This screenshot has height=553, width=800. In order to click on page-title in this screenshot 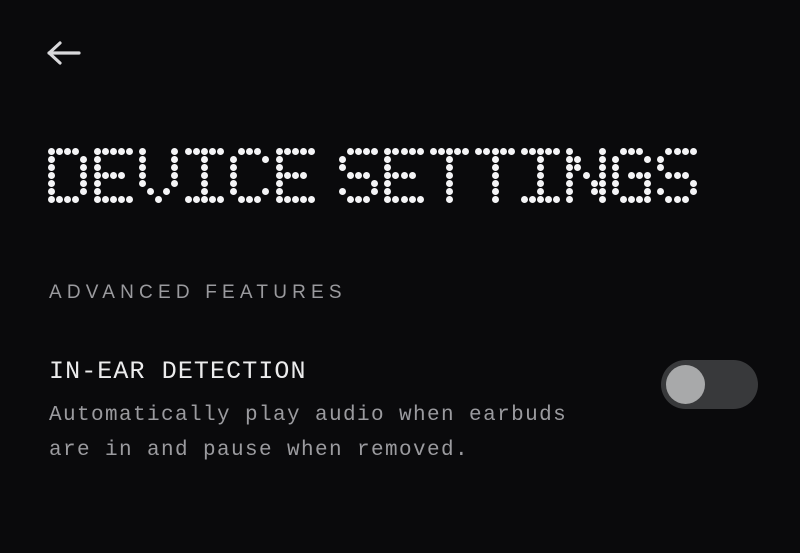, I will do `click(373, 176)`.